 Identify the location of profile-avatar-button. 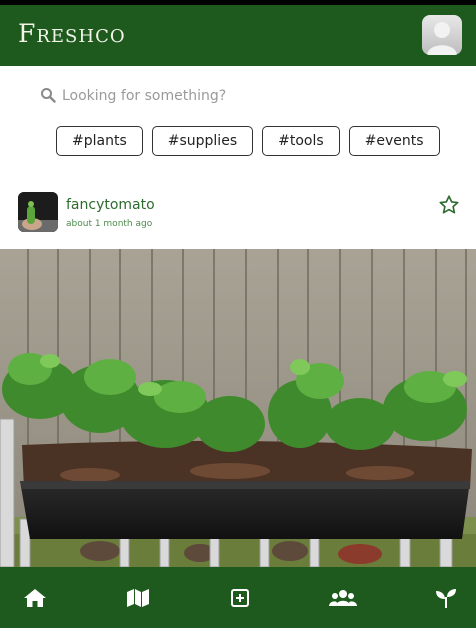
(442, 35).